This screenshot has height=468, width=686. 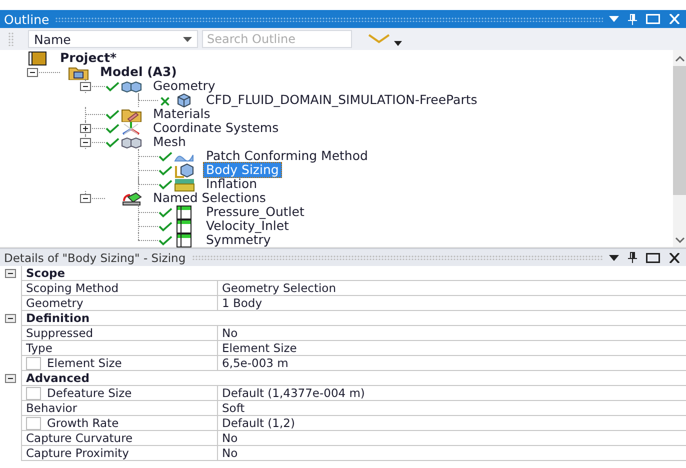 I want to click on tree-item: Named Selections, so click(x=209, y=198).